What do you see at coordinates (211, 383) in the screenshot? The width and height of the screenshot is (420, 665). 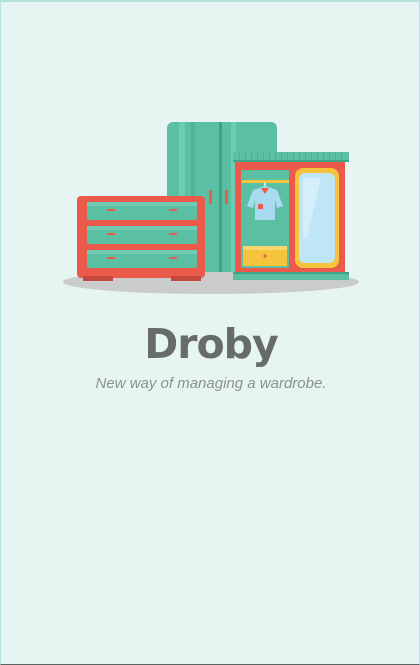 I see `app-tagline: New way of managing a wardrobe.` at bounding box center [211, 383].